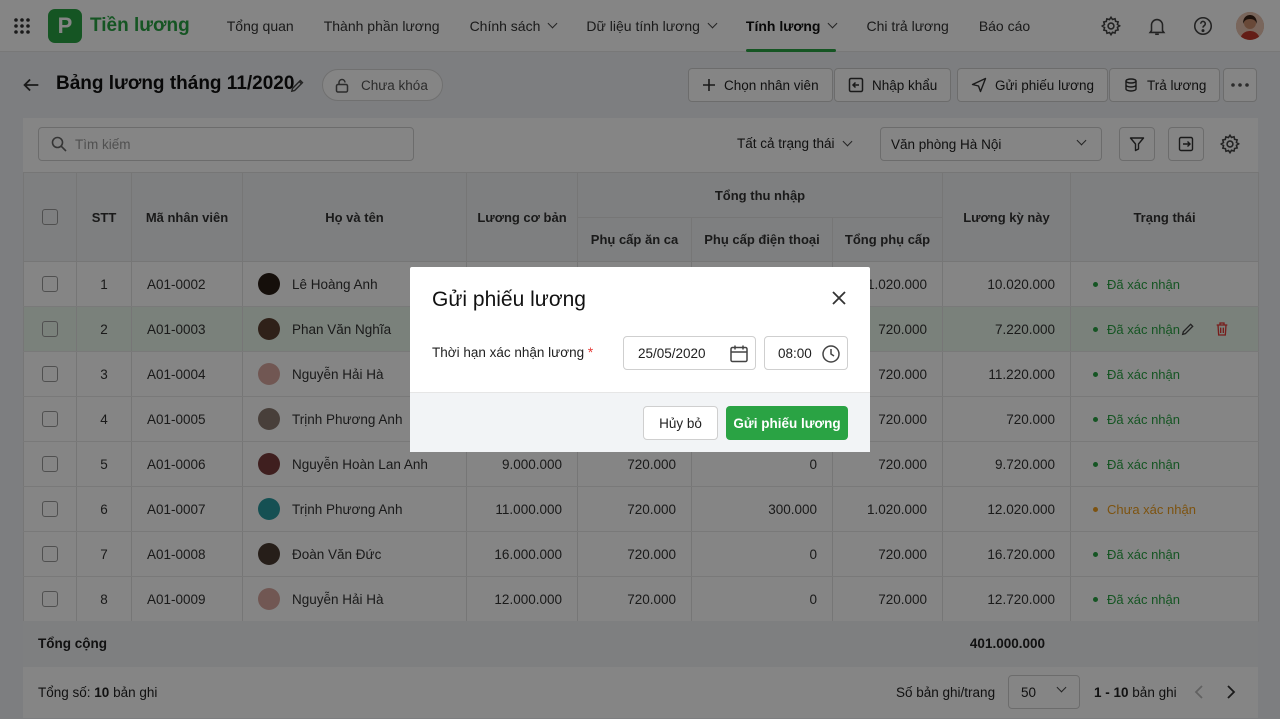  What do you see at coordinates (509, 299) in the screenshot?
I see `dialog-title: Gửi phiếu lương` at bounding box center [509, 299].